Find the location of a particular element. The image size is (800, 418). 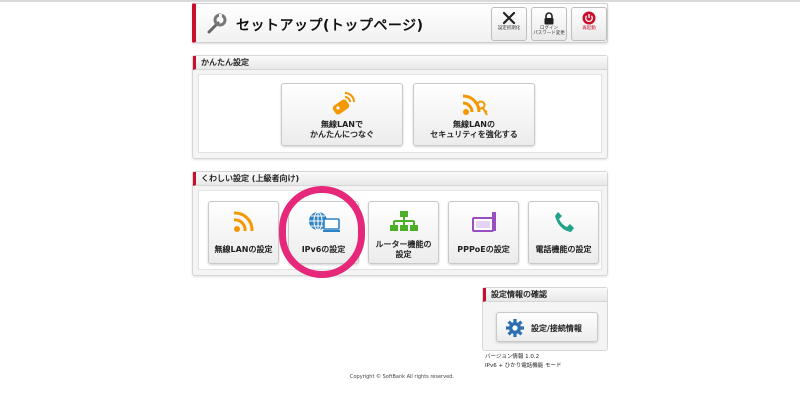

router-icon-wrap is located at coordinates (483, 223).